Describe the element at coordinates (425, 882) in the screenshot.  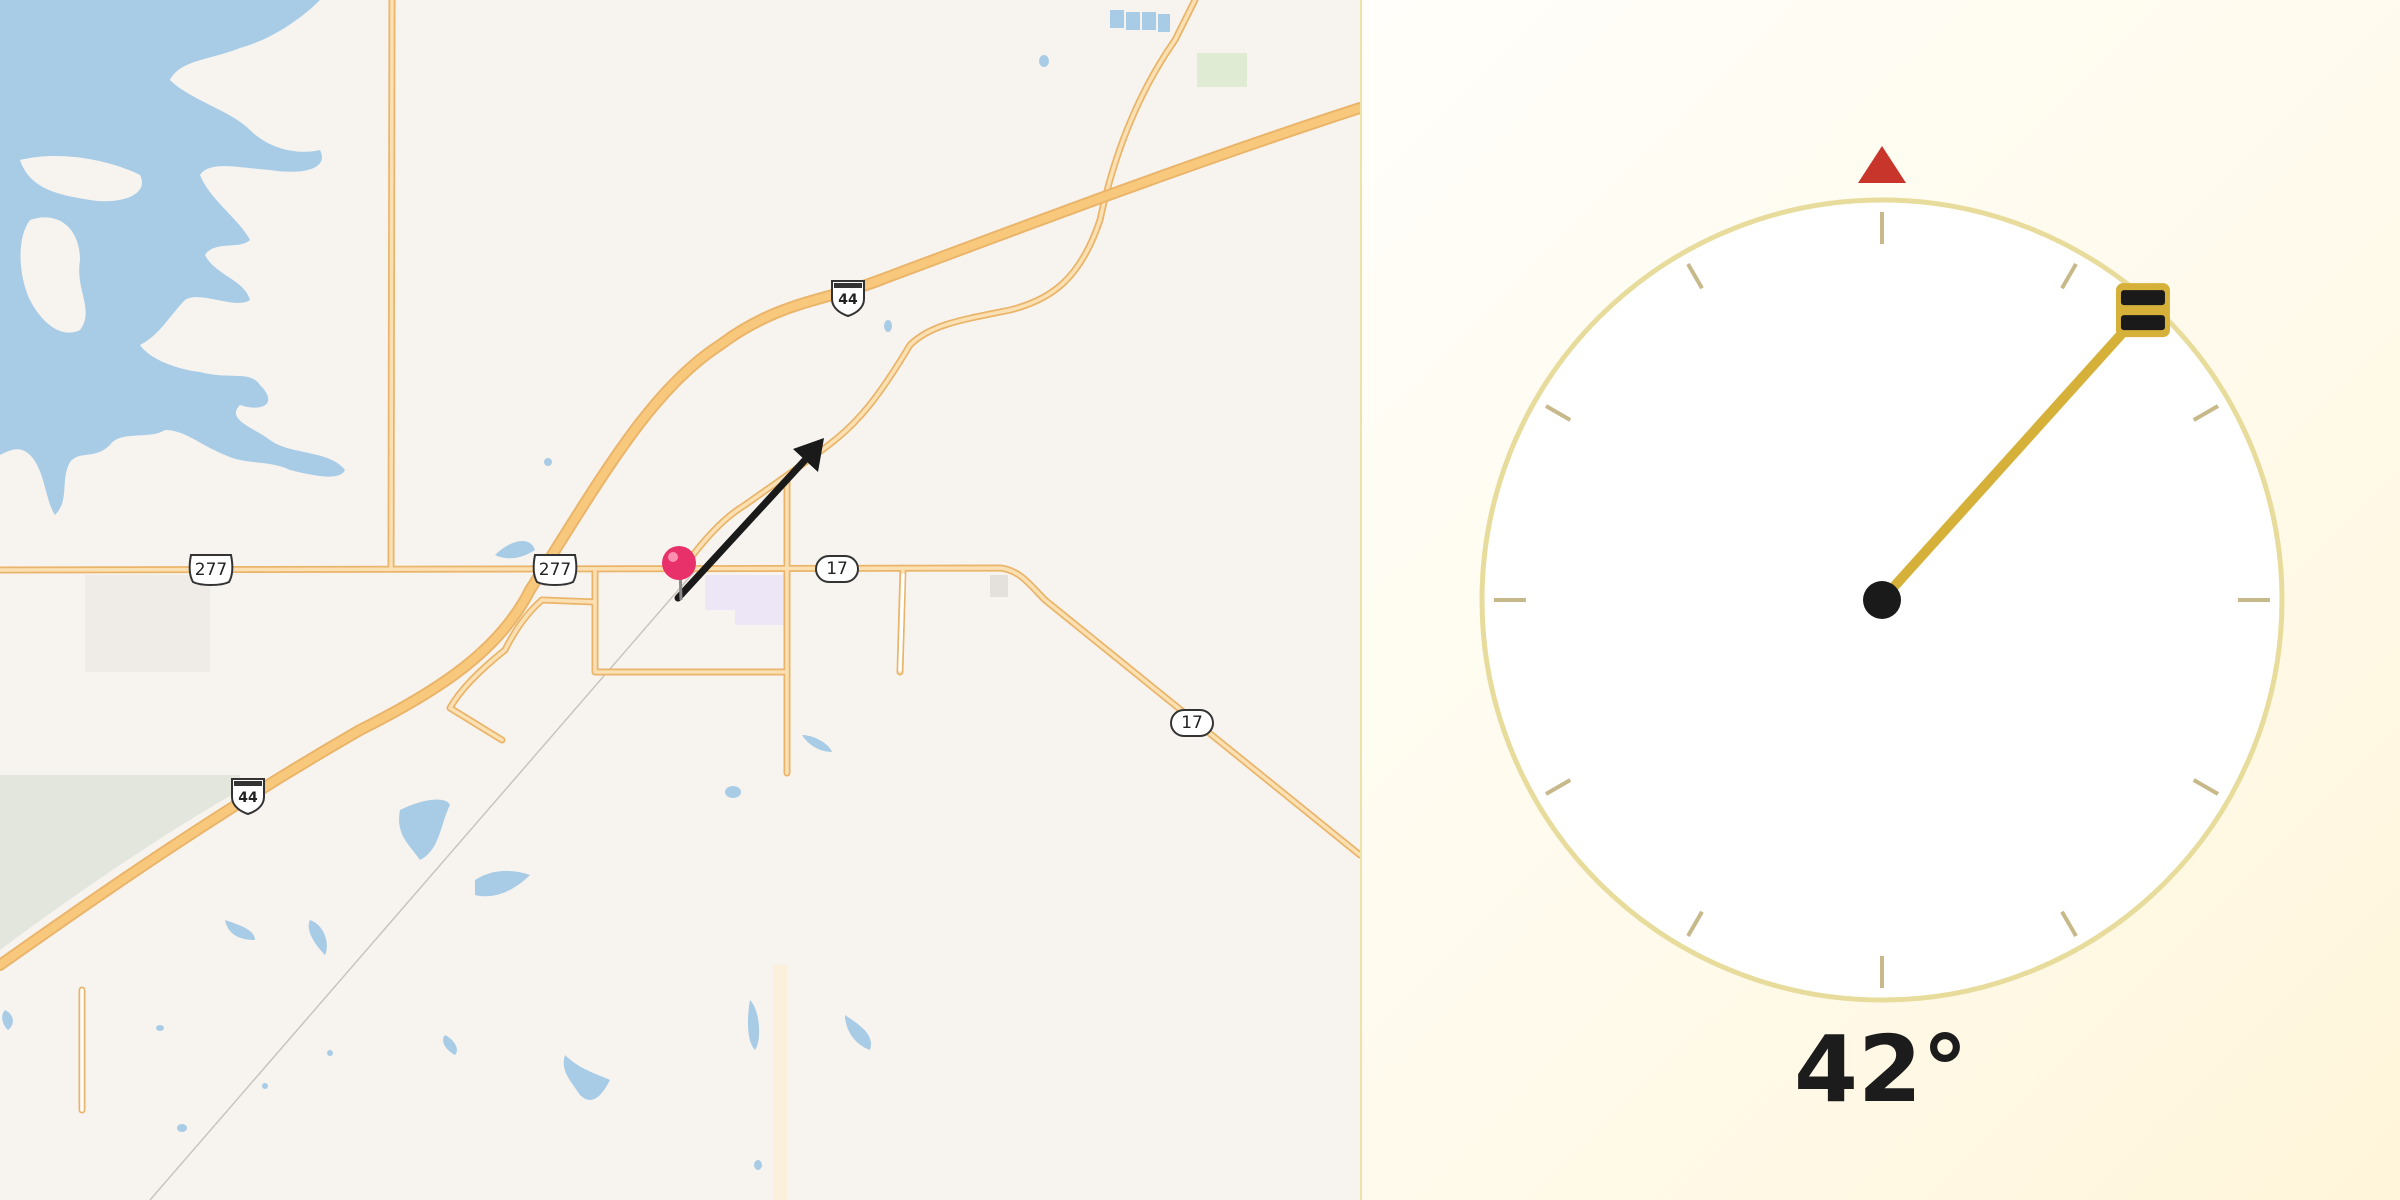
I see `railway` at that location.